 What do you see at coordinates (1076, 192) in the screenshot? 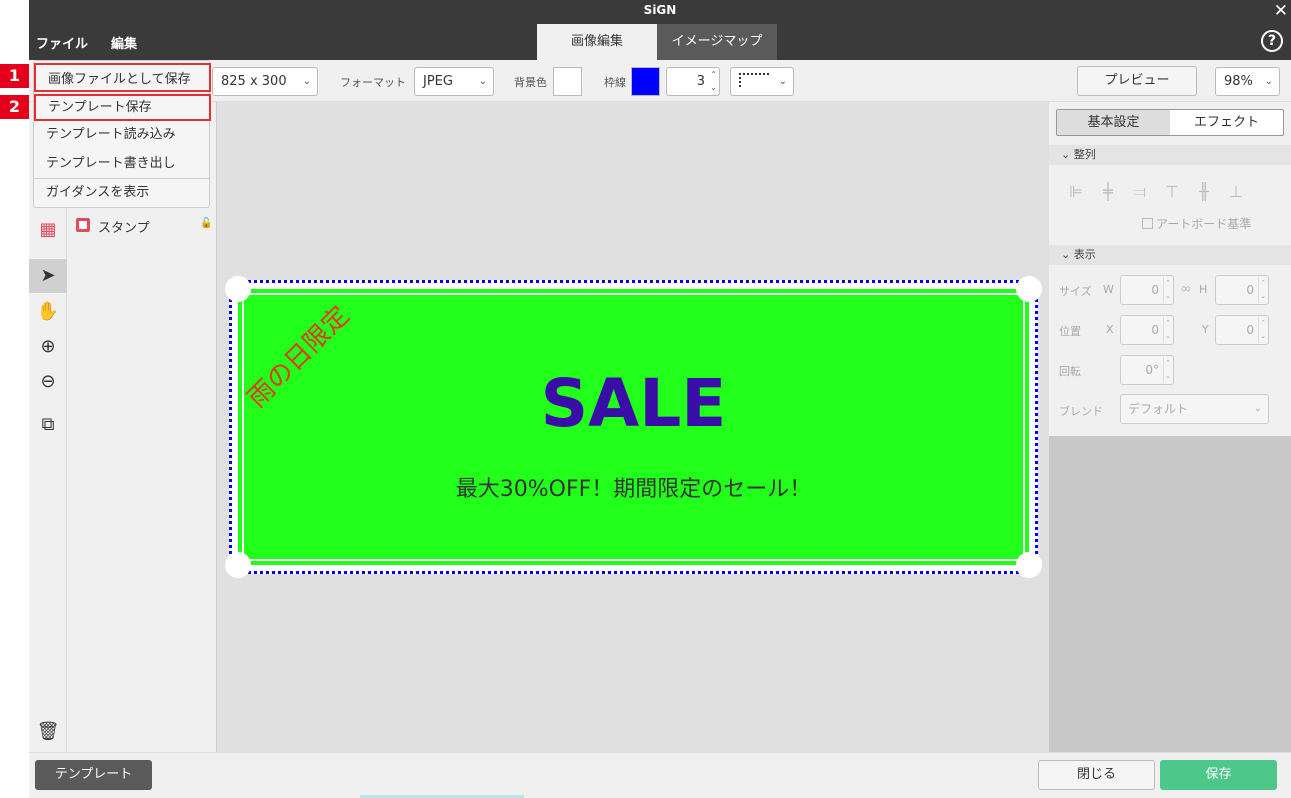
I see `align-left-icon: ⊫` at bounding box center [1076, 192].